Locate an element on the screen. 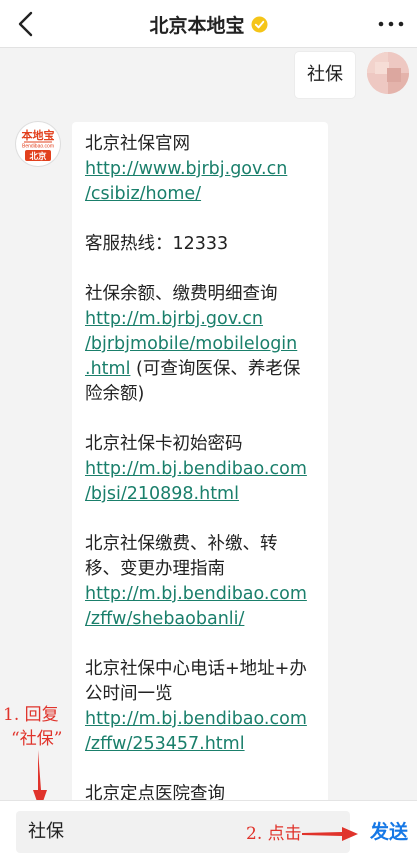 The image size is (417, 865). block-title: 北京社保缴费、补缴、转 is located at coordinates (181, 544).